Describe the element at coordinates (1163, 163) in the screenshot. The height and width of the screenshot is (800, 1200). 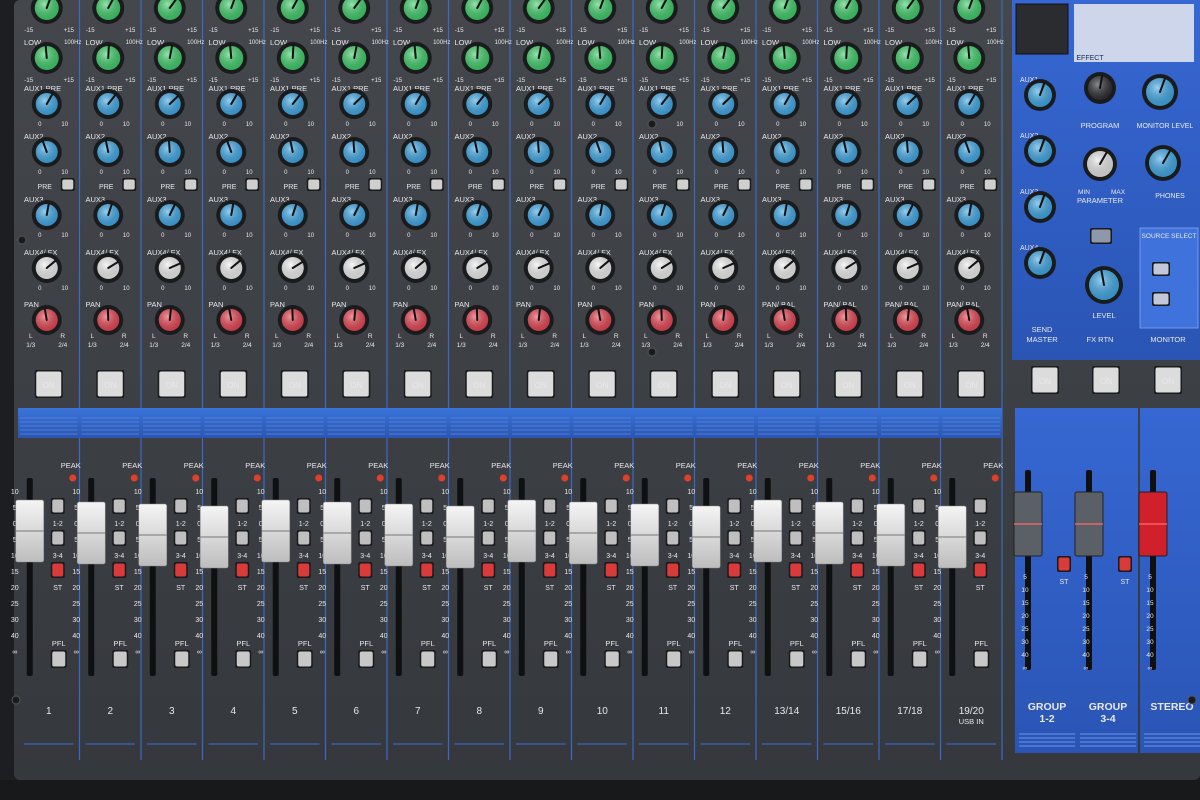
I see `phones-knob` at that location.